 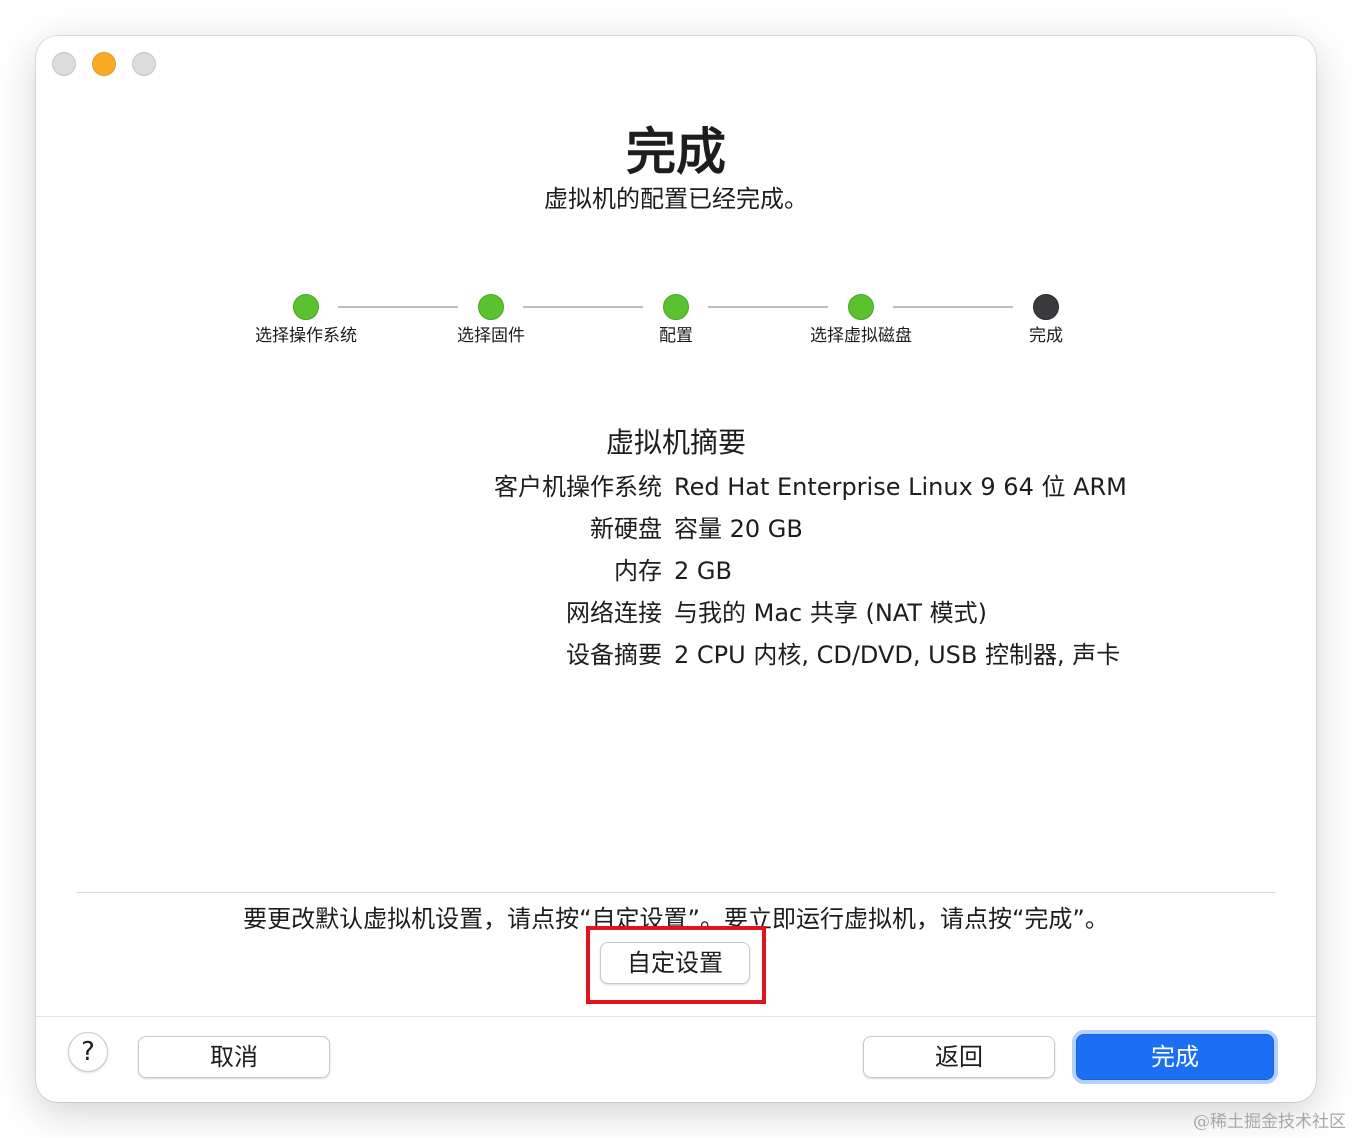 I want to click on summary-row-disk: 新硬盘 容量 20 GB, so click(x=676, y=529).